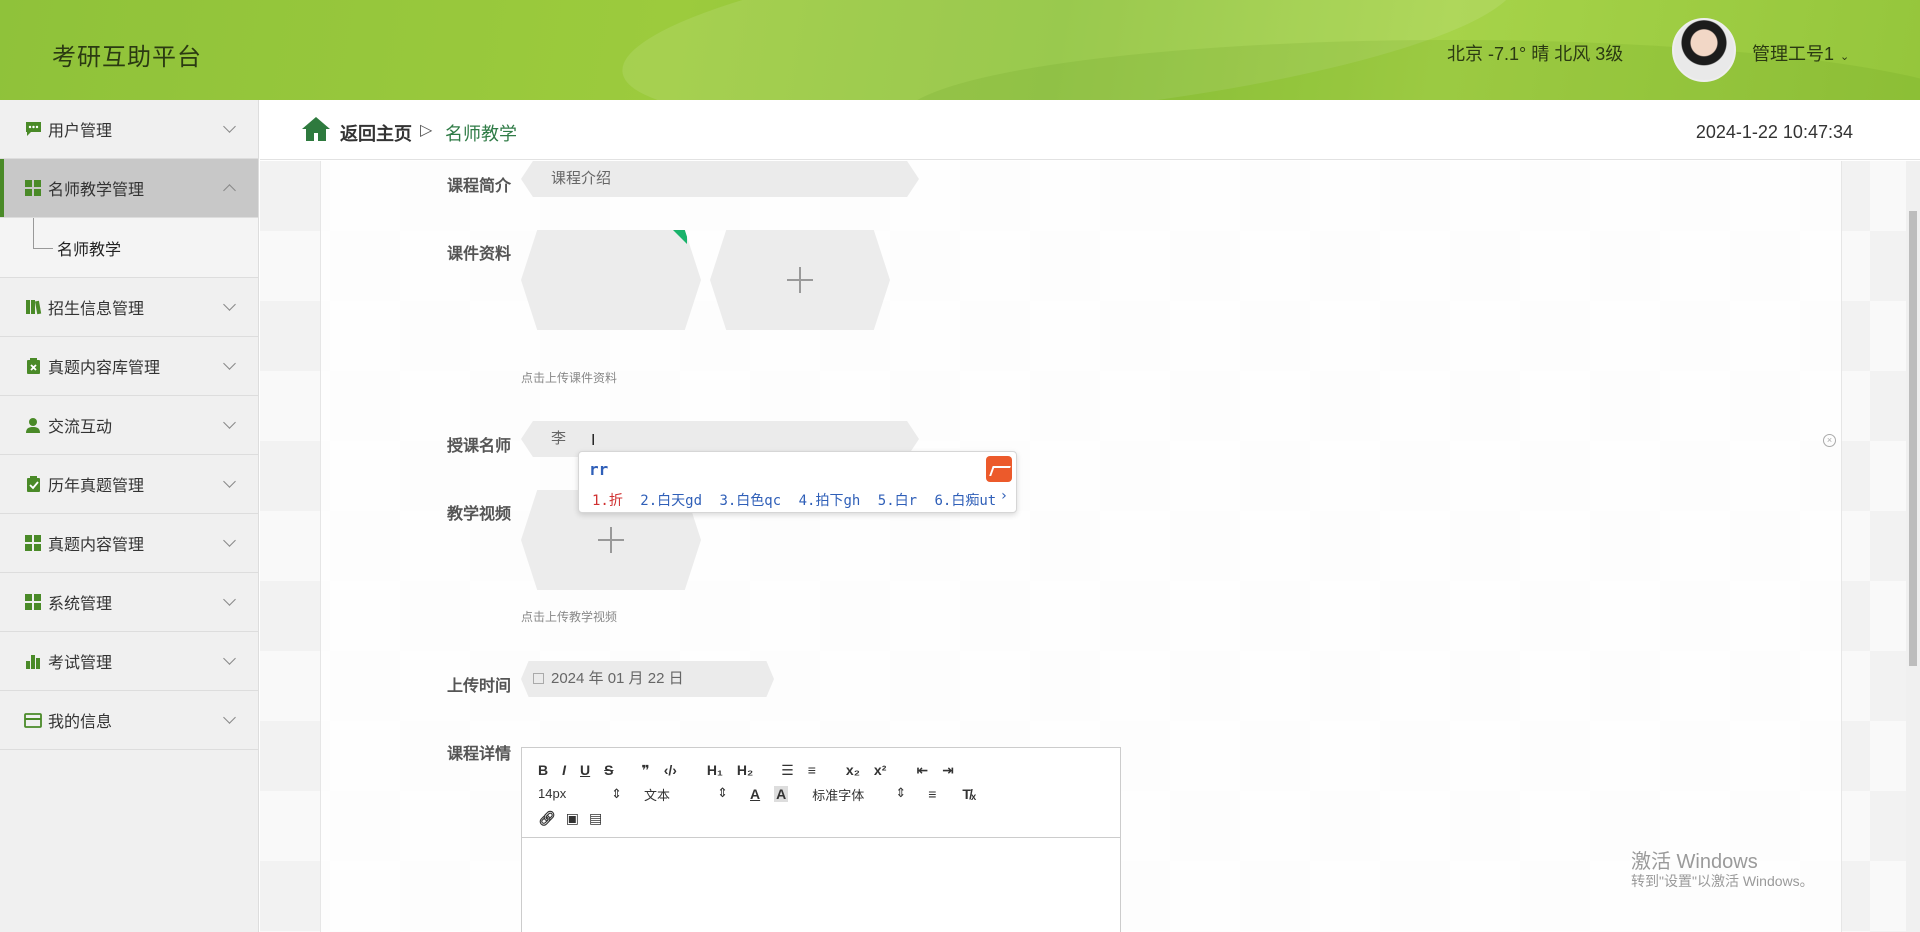  What do you see at coordinates (96, 190) in the screenshot?
I see `sidebar-item-label: 名师教学管理` at bounding box center [96, 190].